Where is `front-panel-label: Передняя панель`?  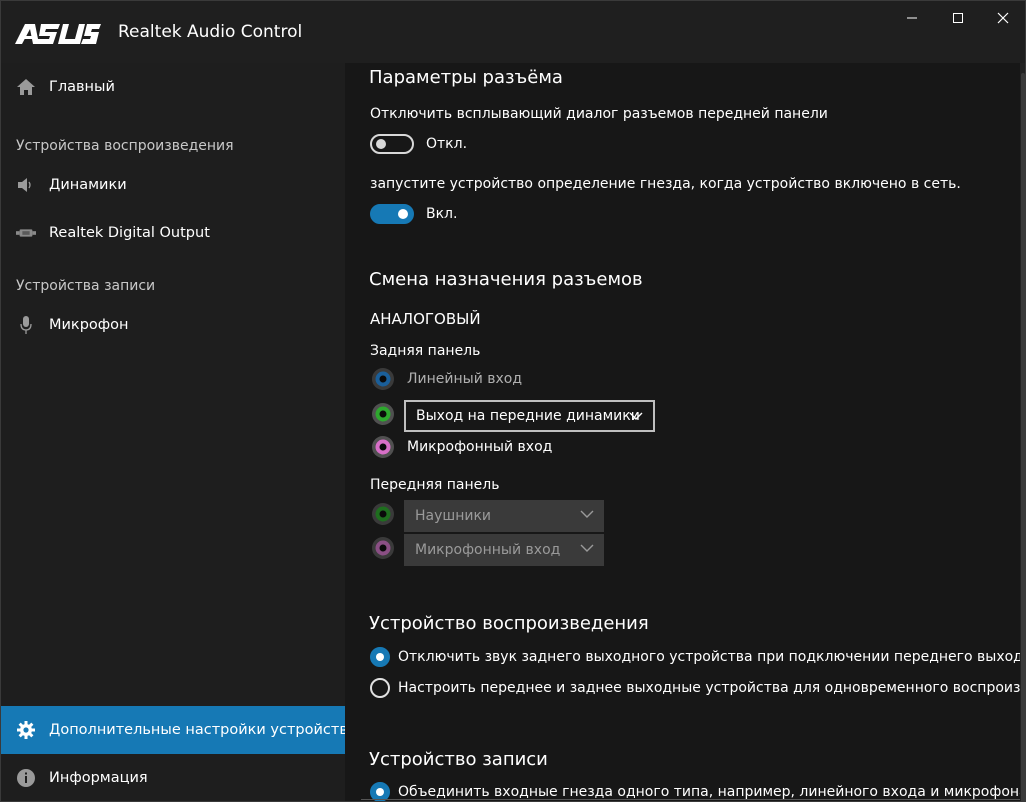
front-panel-label: Передняя панель is located at coordinates (435, 485).